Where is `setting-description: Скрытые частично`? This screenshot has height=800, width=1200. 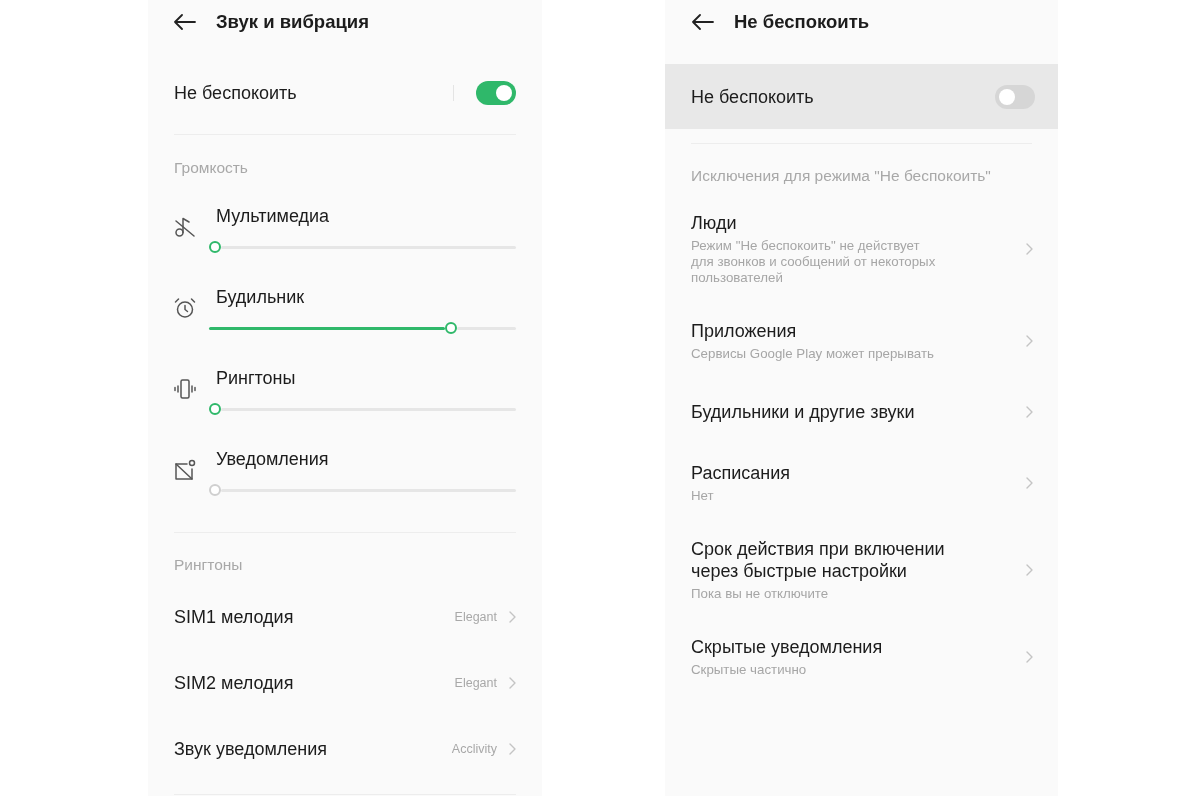
setting-description: Скрытые частично is located at coordinates (749, 670).